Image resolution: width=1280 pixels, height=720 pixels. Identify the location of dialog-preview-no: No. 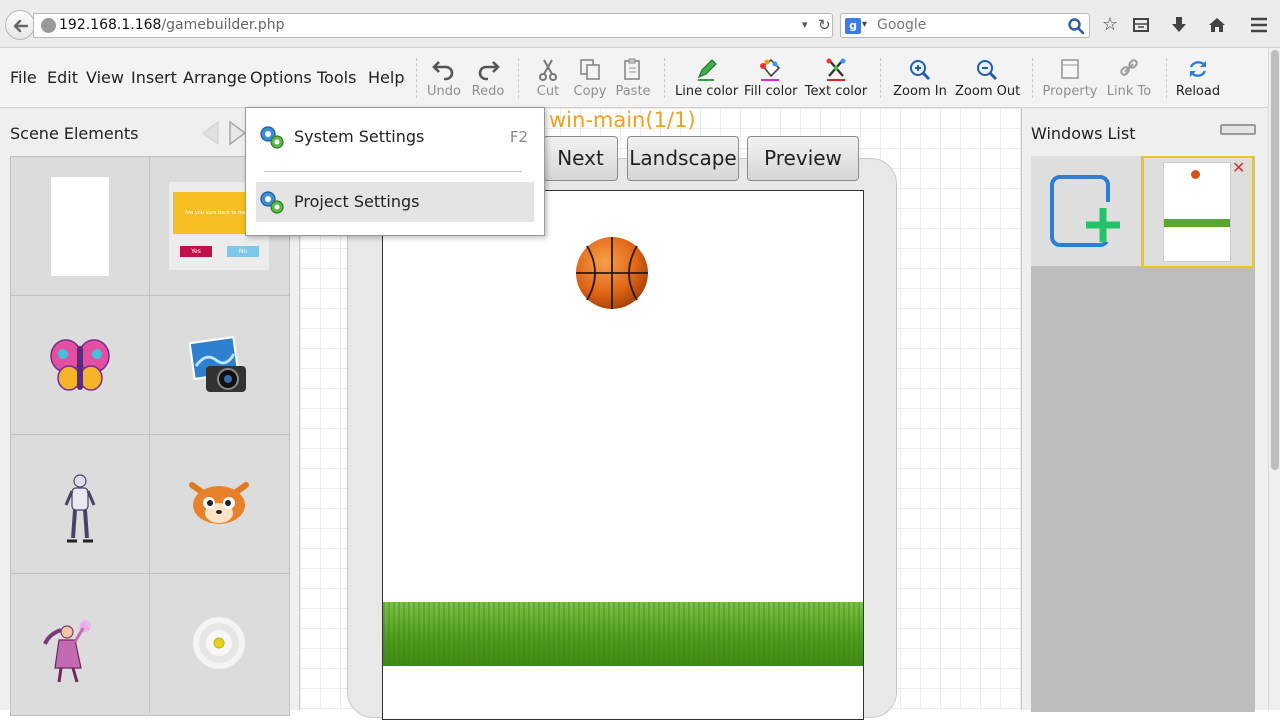
(243, 251).